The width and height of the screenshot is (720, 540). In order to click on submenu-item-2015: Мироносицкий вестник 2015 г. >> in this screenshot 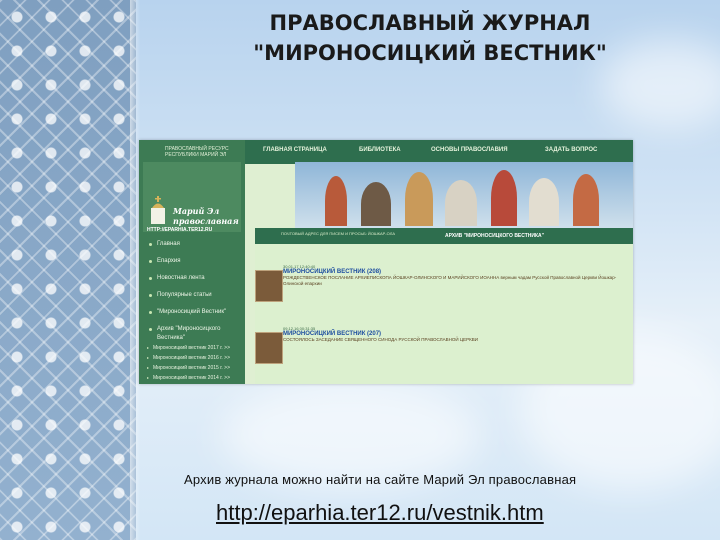, I will do `click(192, 368)`.